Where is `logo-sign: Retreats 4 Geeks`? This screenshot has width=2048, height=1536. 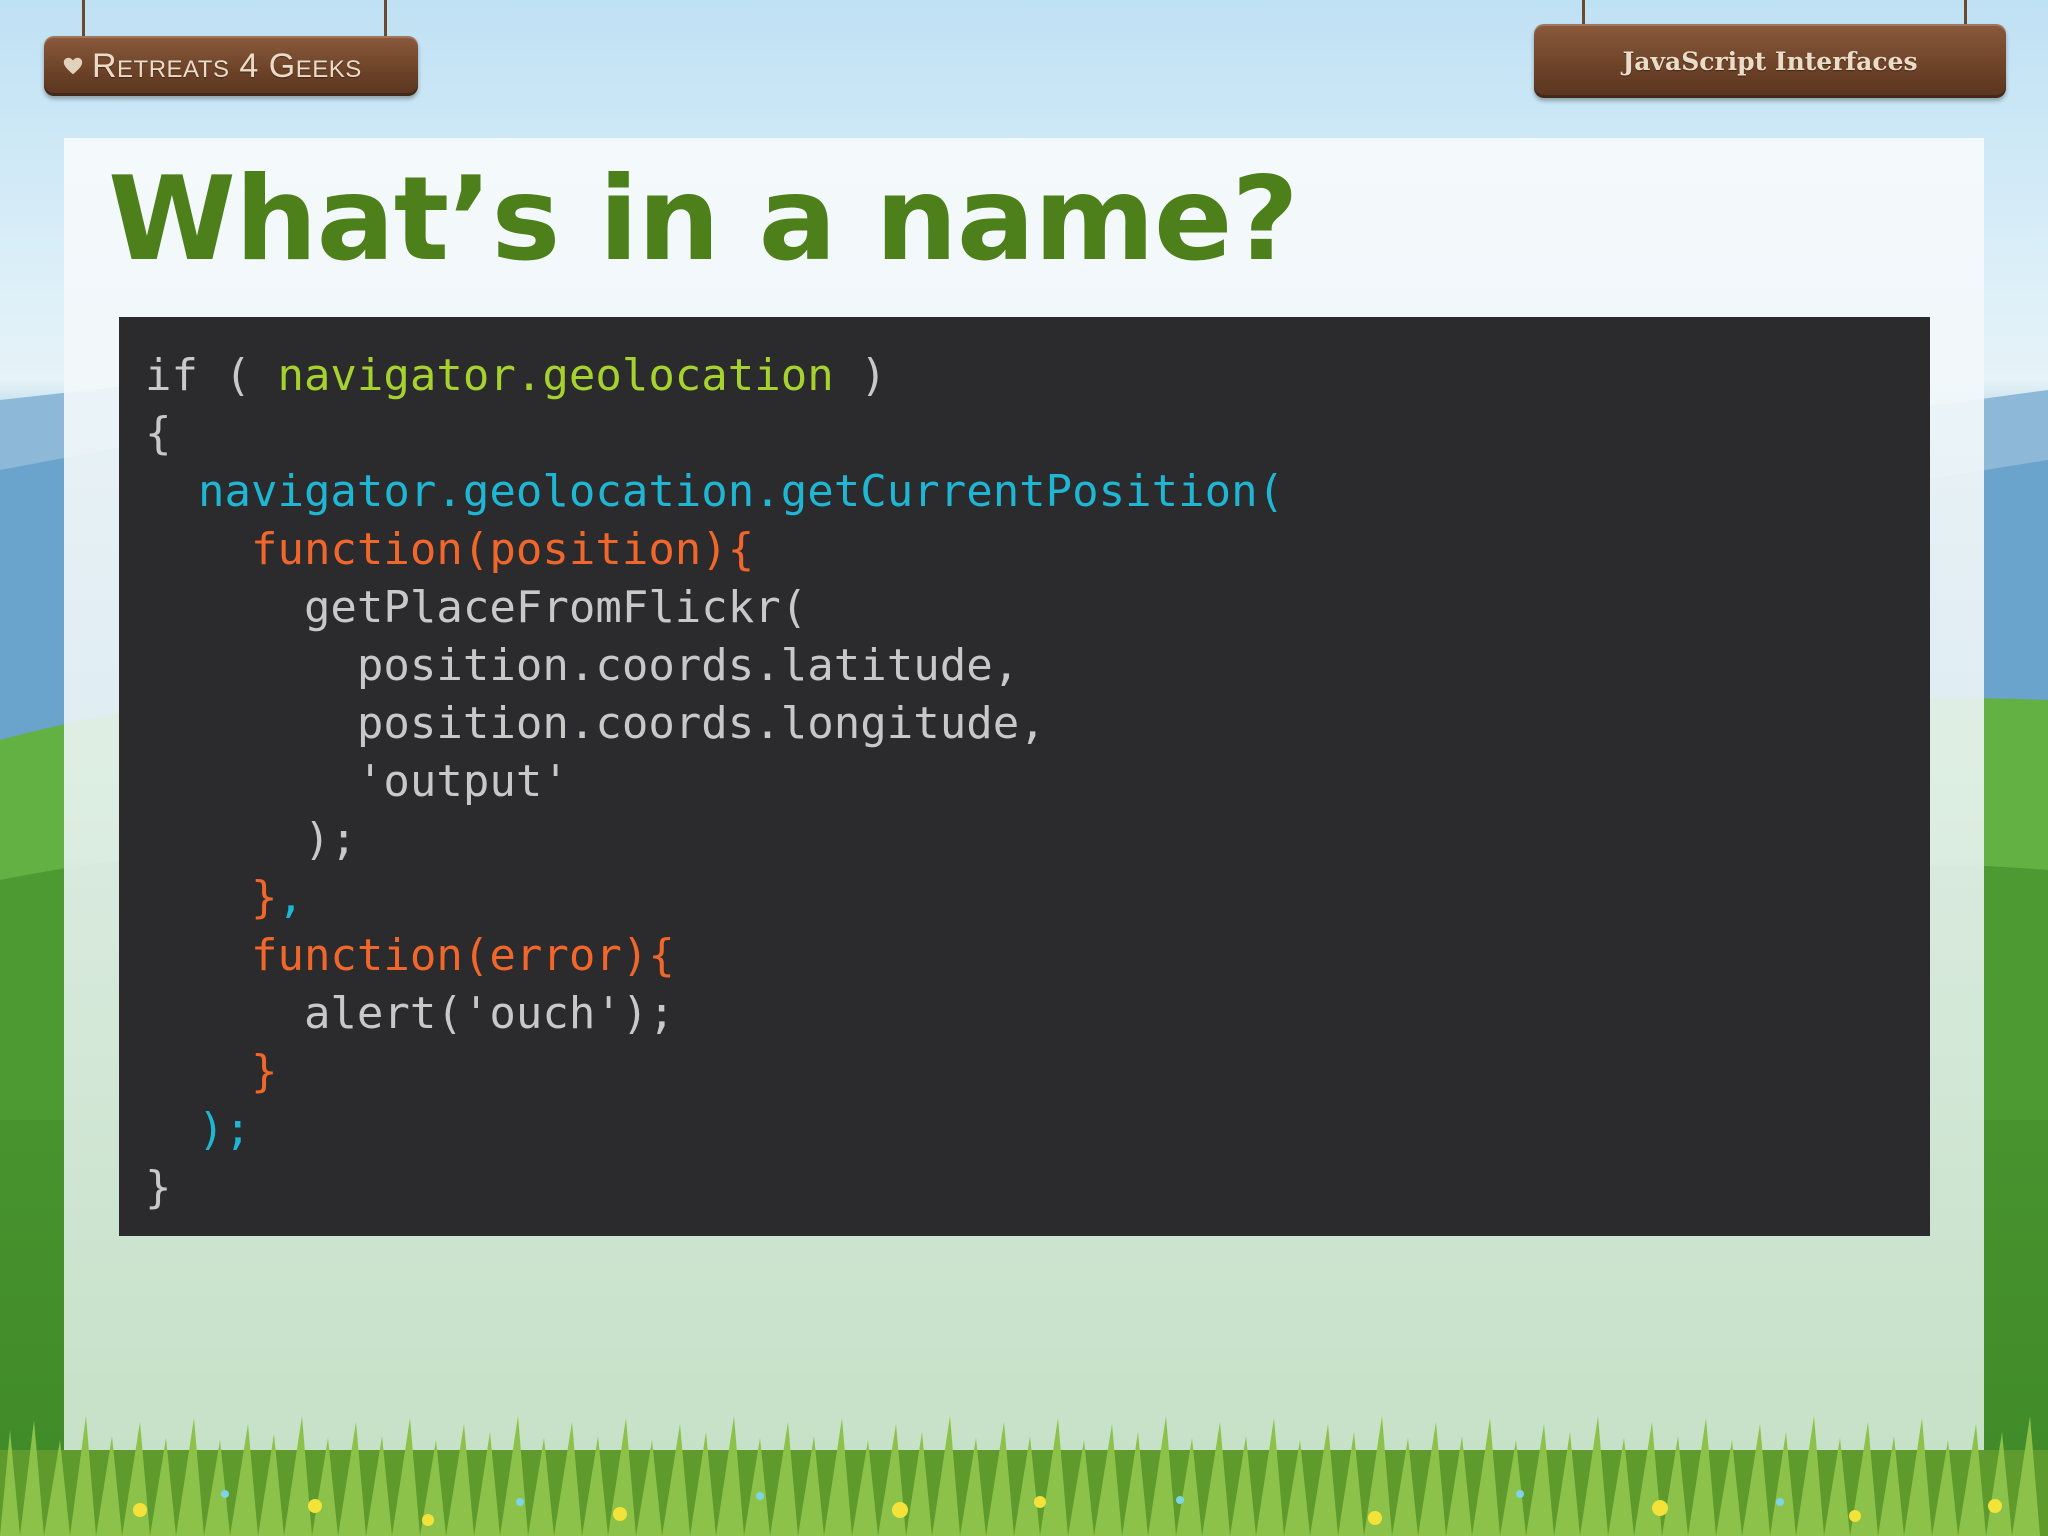 logo-sign: Retreats 4 Geeks is located at coordinates (231, 66).